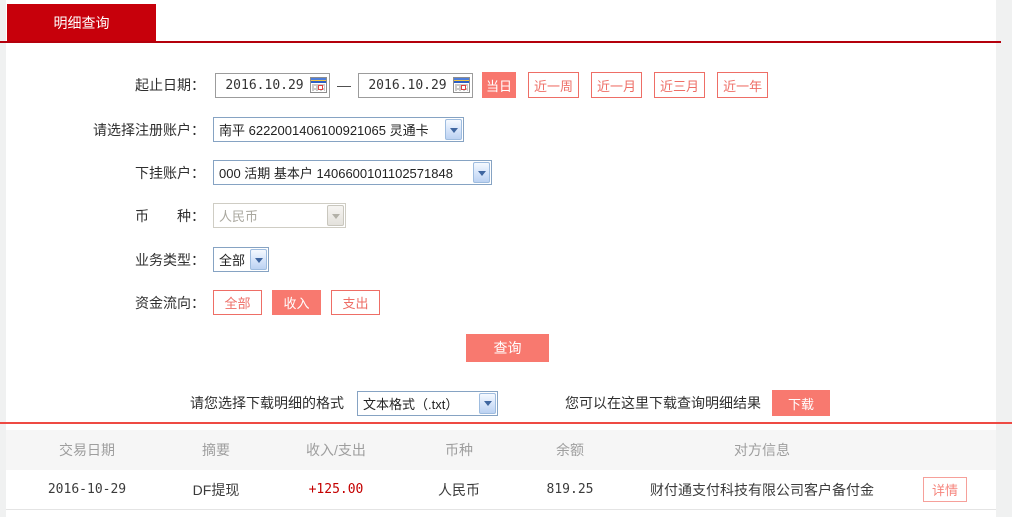  I want to click on tab-detail-query: 明细查询, so click(81, 22).